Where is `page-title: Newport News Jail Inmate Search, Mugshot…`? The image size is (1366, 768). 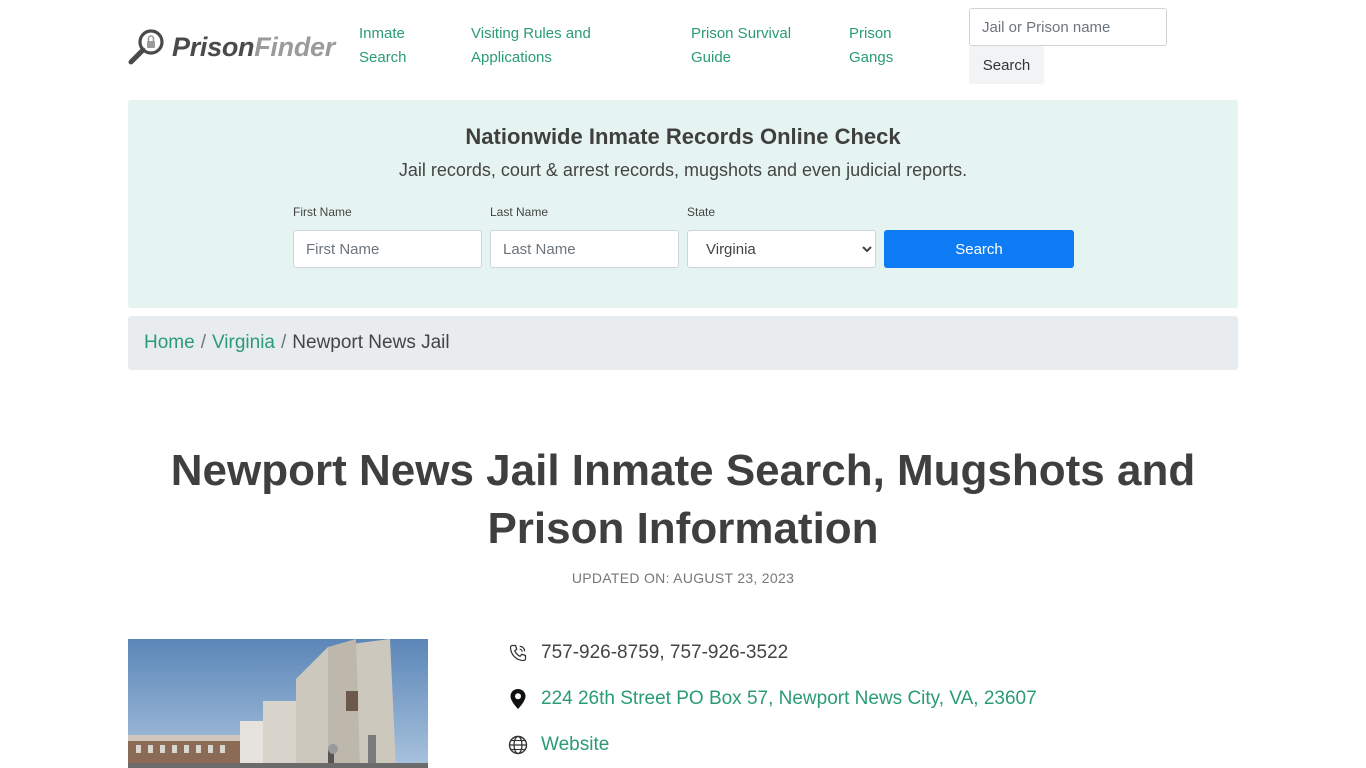
page-title: Newport News Jail Inmate Search, Mugshot… is located at coordinates (683, 499).